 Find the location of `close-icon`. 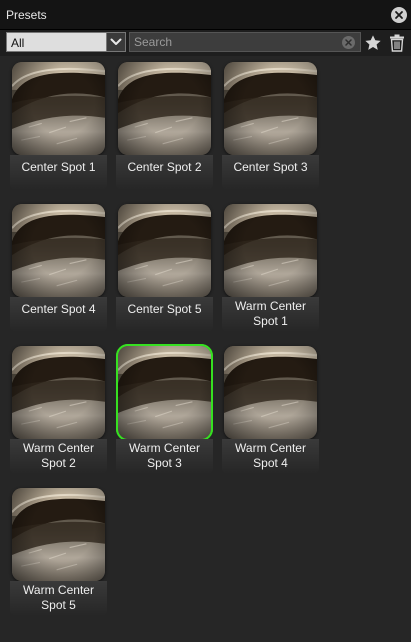

close-icon is located at coordinates (399, 15).